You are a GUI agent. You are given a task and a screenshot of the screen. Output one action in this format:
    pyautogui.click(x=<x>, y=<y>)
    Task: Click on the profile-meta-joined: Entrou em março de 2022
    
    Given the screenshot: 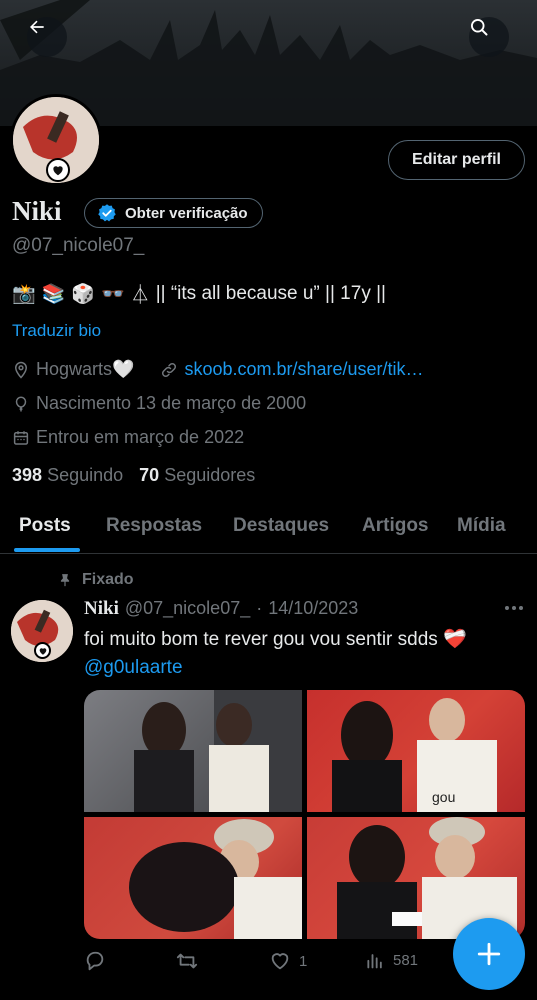 What is the action you would take?
    pyautogui.click(x=128, y=437)
    